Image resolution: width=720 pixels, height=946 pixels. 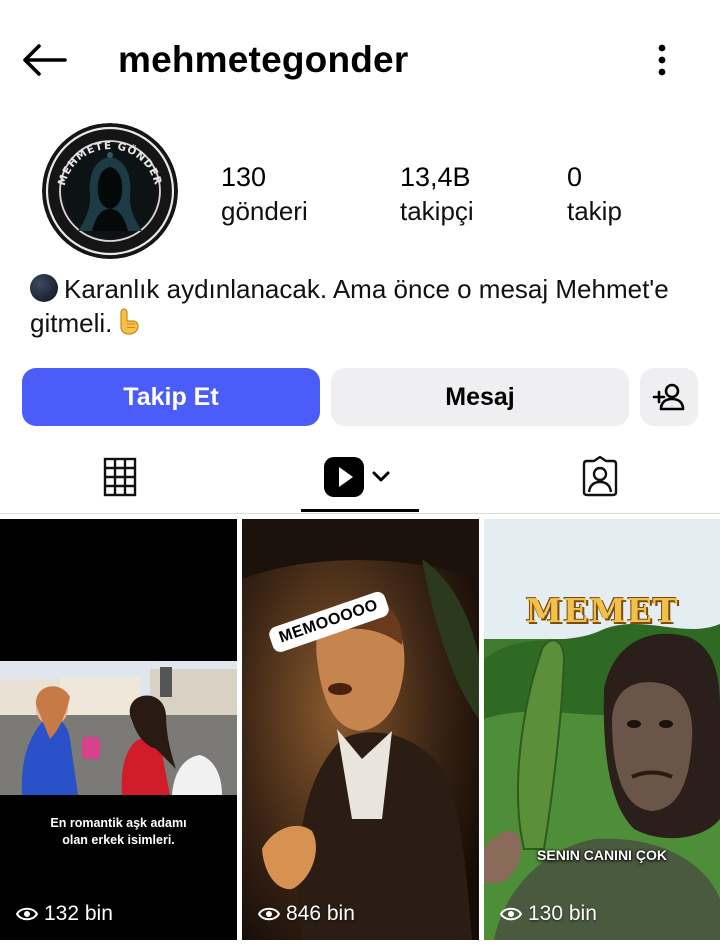 What do you see at coordinates (575, 177) in the screenshot?
I see `following-count: 0` at bounding box center [575, 177].